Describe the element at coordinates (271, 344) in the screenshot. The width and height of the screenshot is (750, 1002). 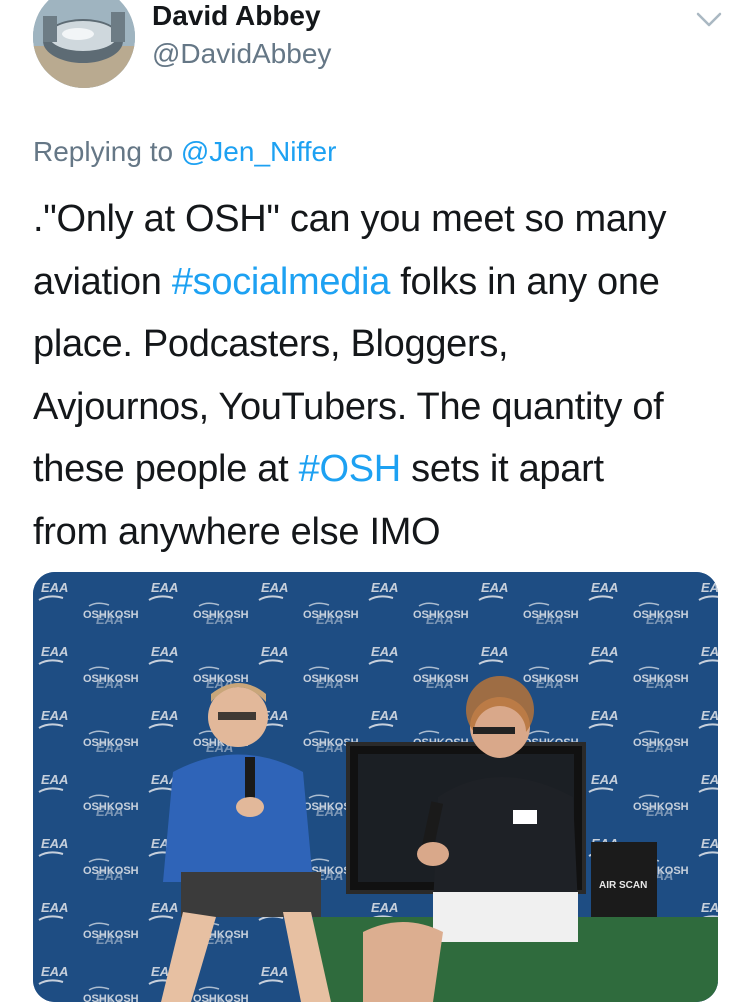
I see `tweet-line: place. Podcasters, Bloggers,` at that location.